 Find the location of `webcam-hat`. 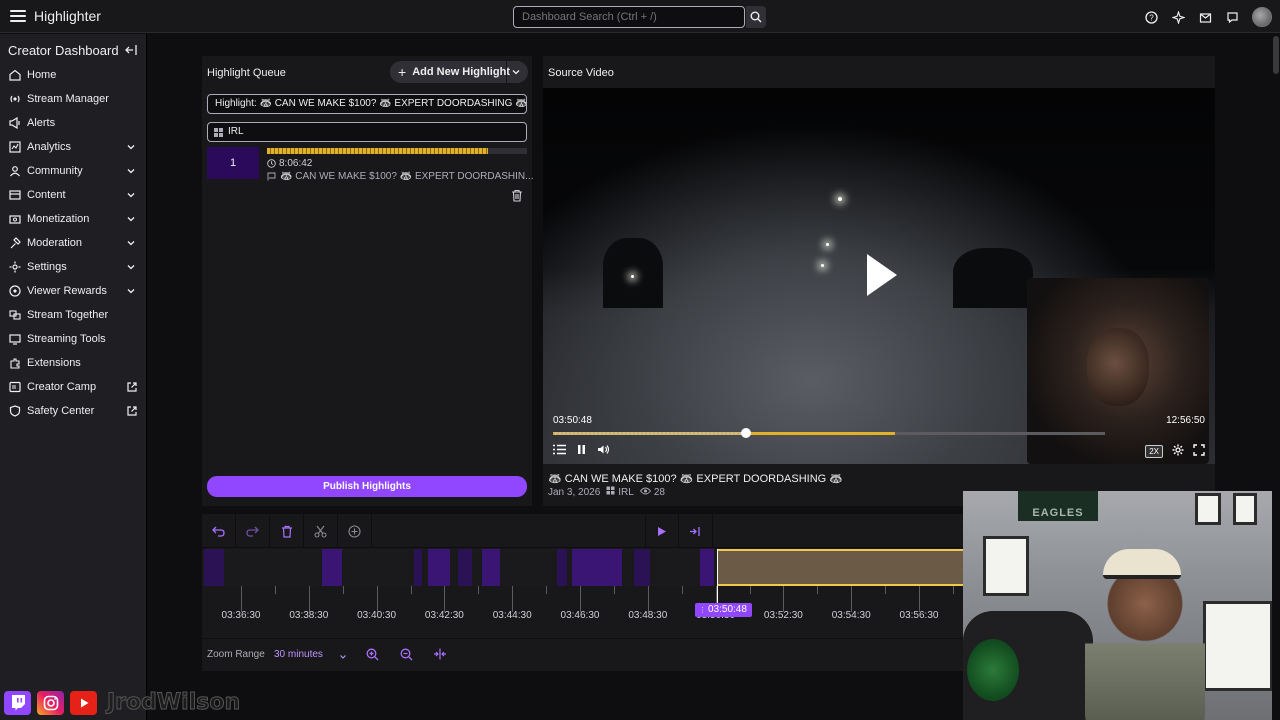

webcam-hat is located at coordinates (1142, 564).